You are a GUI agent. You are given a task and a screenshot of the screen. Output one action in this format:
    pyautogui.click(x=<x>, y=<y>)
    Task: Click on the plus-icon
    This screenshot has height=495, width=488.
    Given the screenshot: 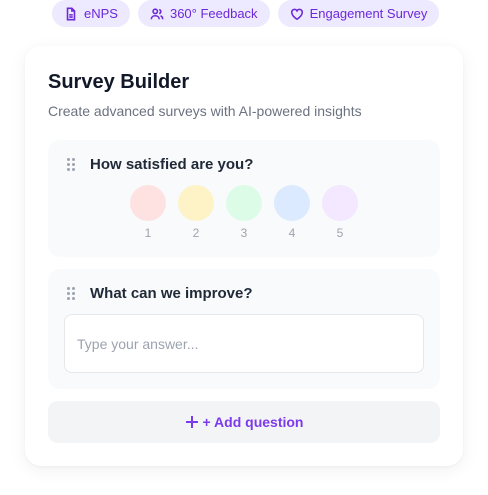 What is the action you would take?
    pyautogui.click(x=191, y=422)
    